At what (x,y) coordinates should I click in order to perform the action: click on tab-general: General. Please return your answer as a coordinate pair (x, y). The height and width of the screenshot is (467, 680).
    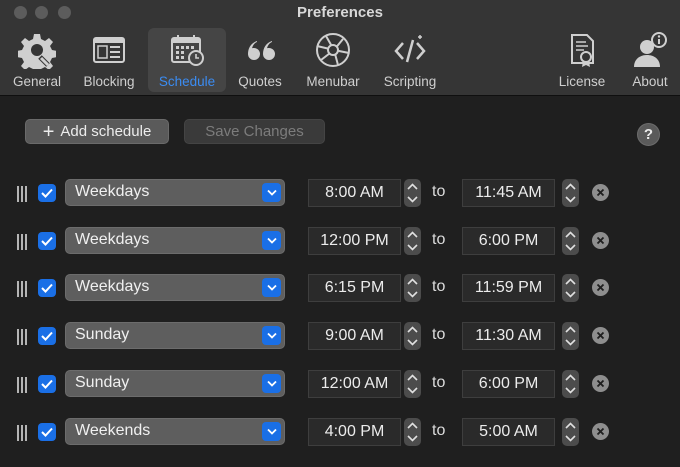
    Looking at the image, I should click on (37, 60).